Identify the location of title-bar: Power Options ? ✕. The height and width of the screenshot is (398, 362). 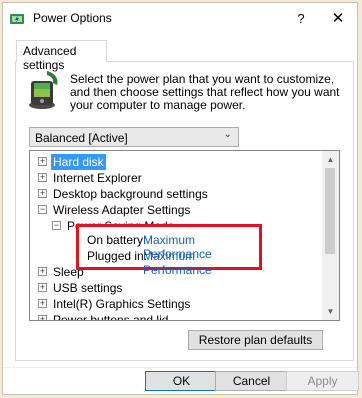
(180, 18).